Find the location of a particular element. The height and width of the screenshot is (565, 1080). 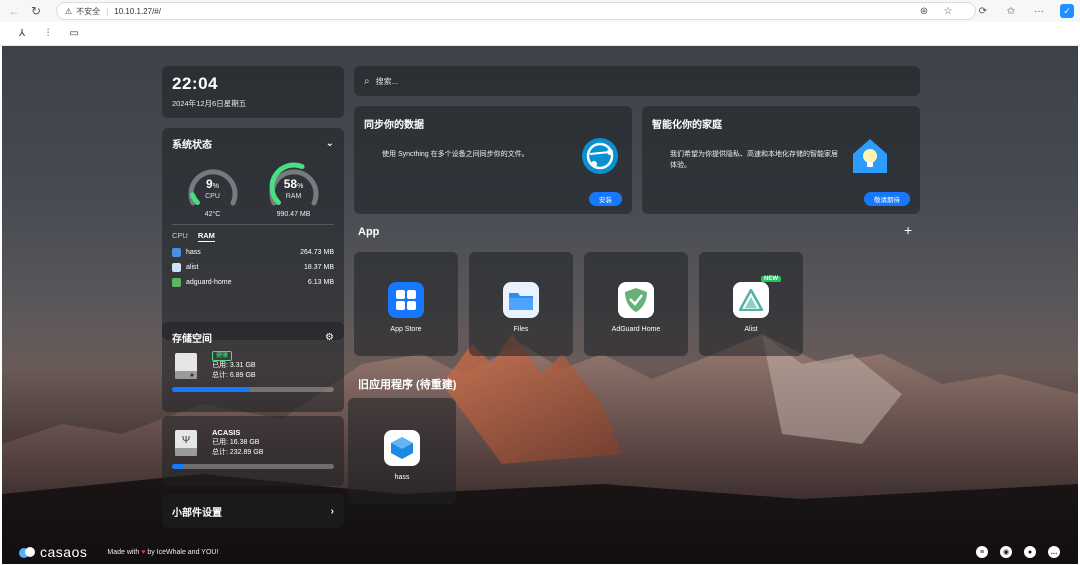

footer: casaos Made with ♥ by IceWhale and YOU! is located at coordinates (118, 552).